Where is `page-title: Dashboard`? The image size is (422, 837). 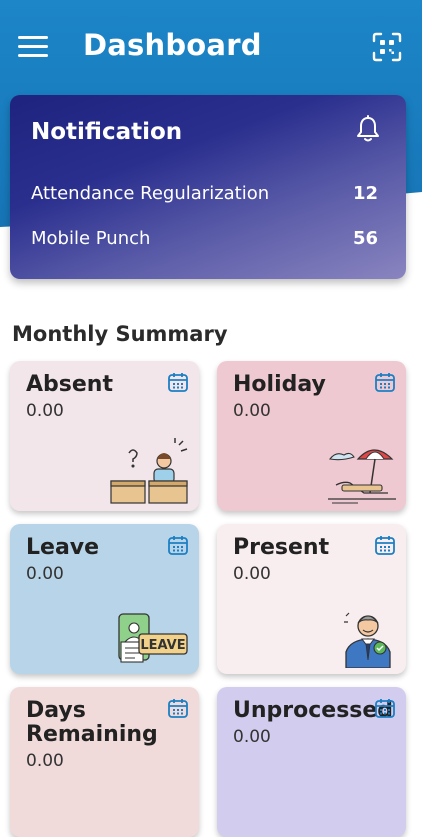
page-title: Dashboard is located at coordinates (172, 45).